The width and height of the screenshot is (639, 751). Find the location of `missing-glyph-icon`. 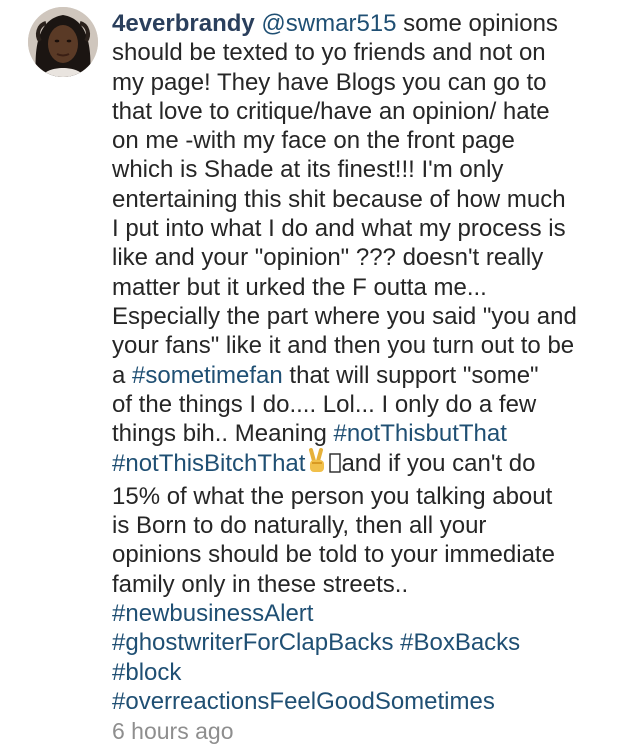

missing-glyph-icon is located at coordinates (335, 466).